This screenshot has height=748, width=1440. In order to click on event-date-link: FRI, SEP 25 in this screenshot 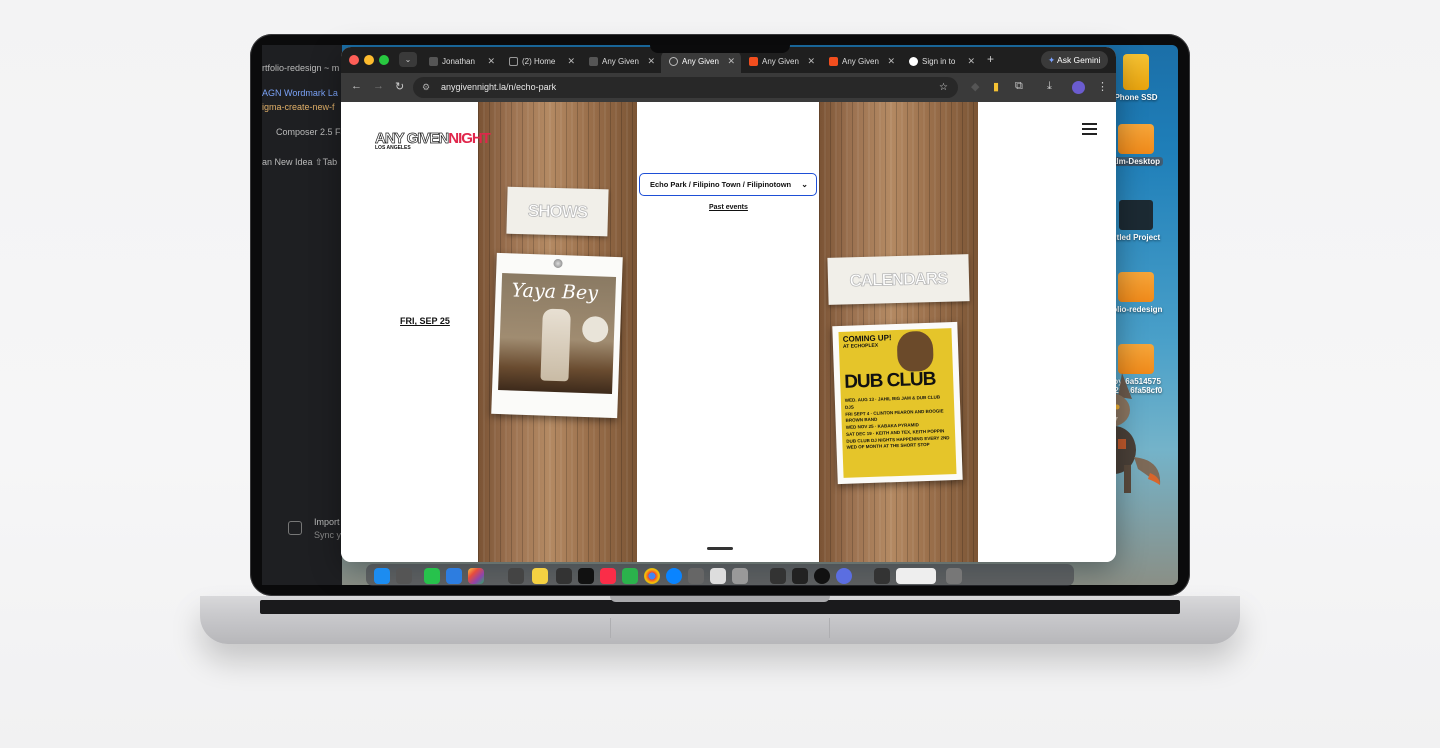, I will do `click(425, 321)`.